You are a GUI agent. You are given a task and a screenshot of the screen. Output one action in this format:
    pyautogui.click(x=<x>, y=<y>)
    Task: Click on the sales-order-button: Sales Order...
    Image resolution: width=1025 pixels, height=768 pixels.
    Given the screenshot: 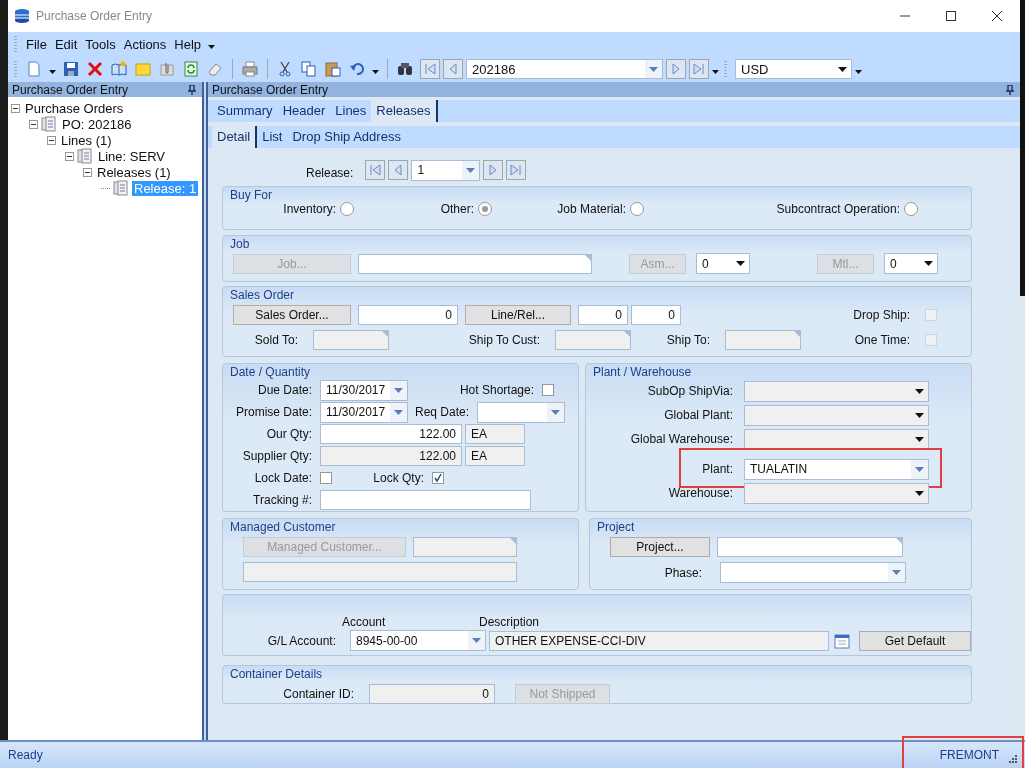 What is the action you would take?
    pyautogui.click(x=292, y=315)
    